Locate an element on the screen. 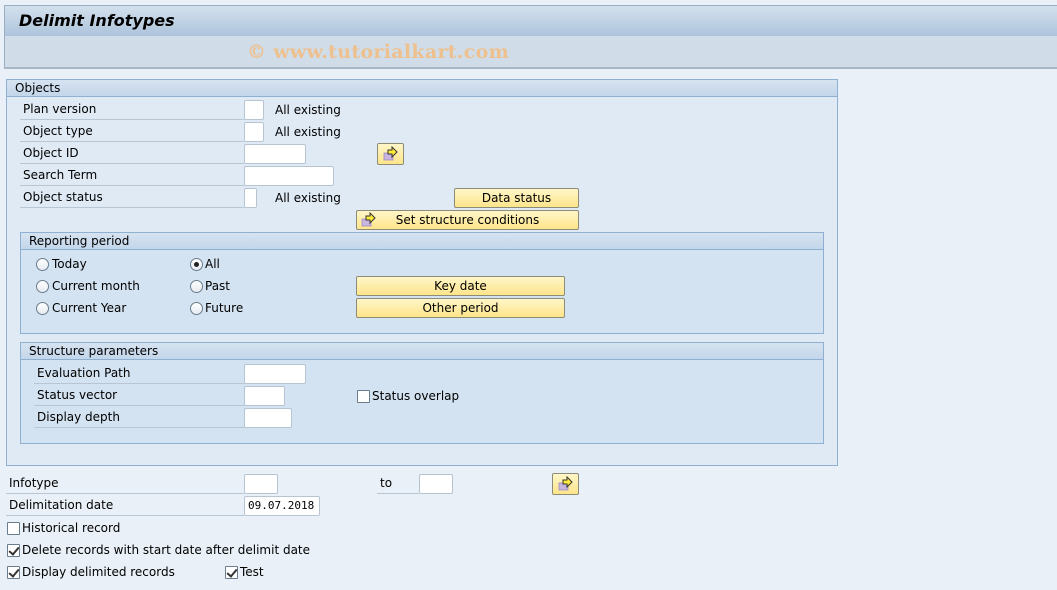  radio-current-month is located at coordinates (42, 286).